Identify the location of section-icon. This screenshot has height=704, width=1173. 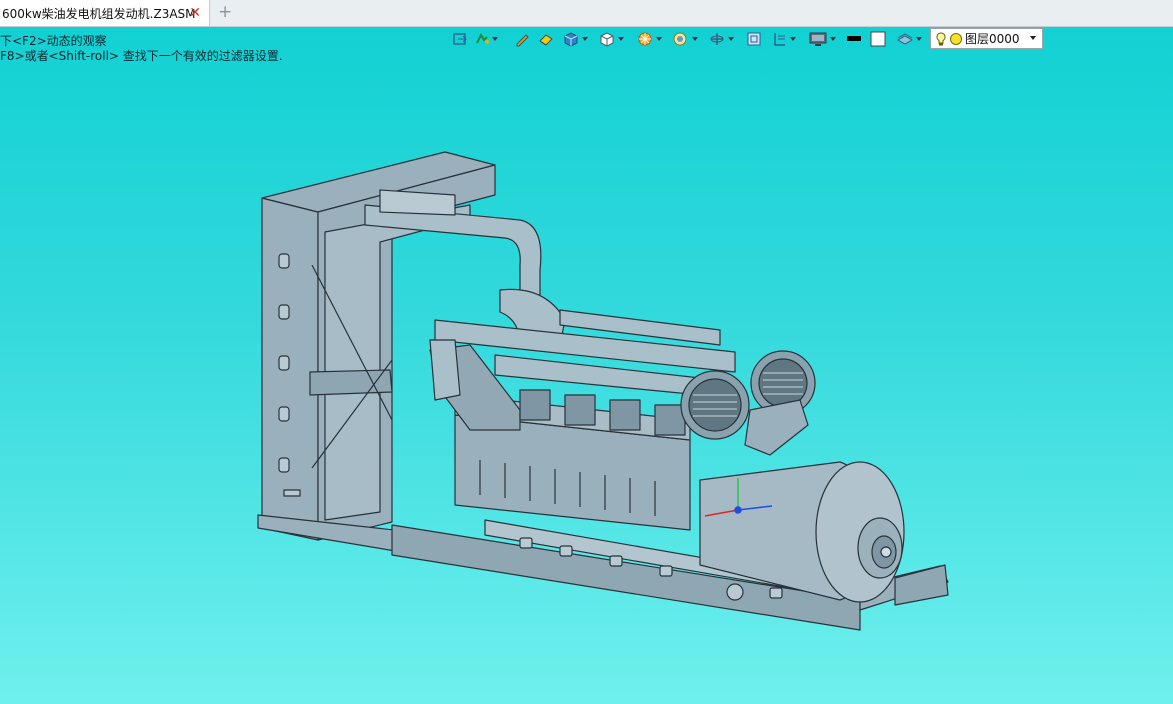
(784, 39).